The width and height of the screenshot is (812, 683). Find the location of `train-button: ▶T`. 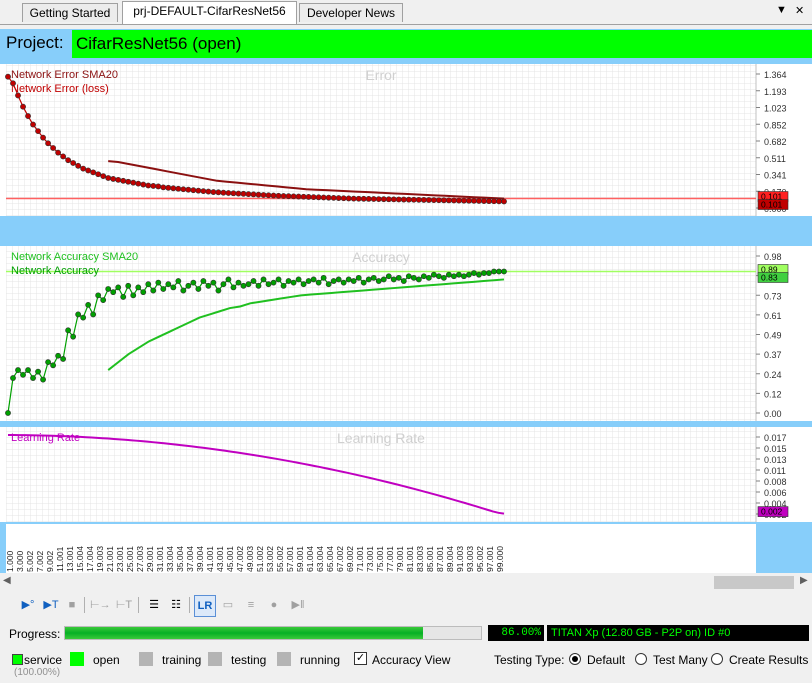

train-button: ▶T is located at coordinates (51, 605).